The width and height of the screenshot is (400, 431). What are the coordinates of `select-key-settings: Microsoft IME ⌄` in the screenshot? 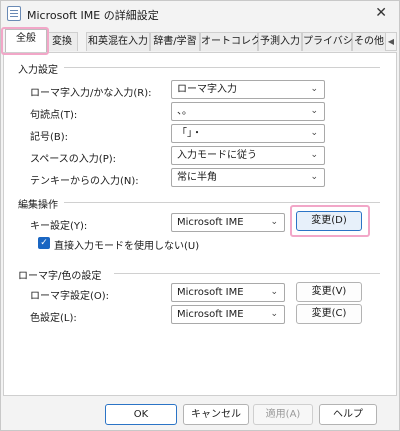 It's located at (228, 222).